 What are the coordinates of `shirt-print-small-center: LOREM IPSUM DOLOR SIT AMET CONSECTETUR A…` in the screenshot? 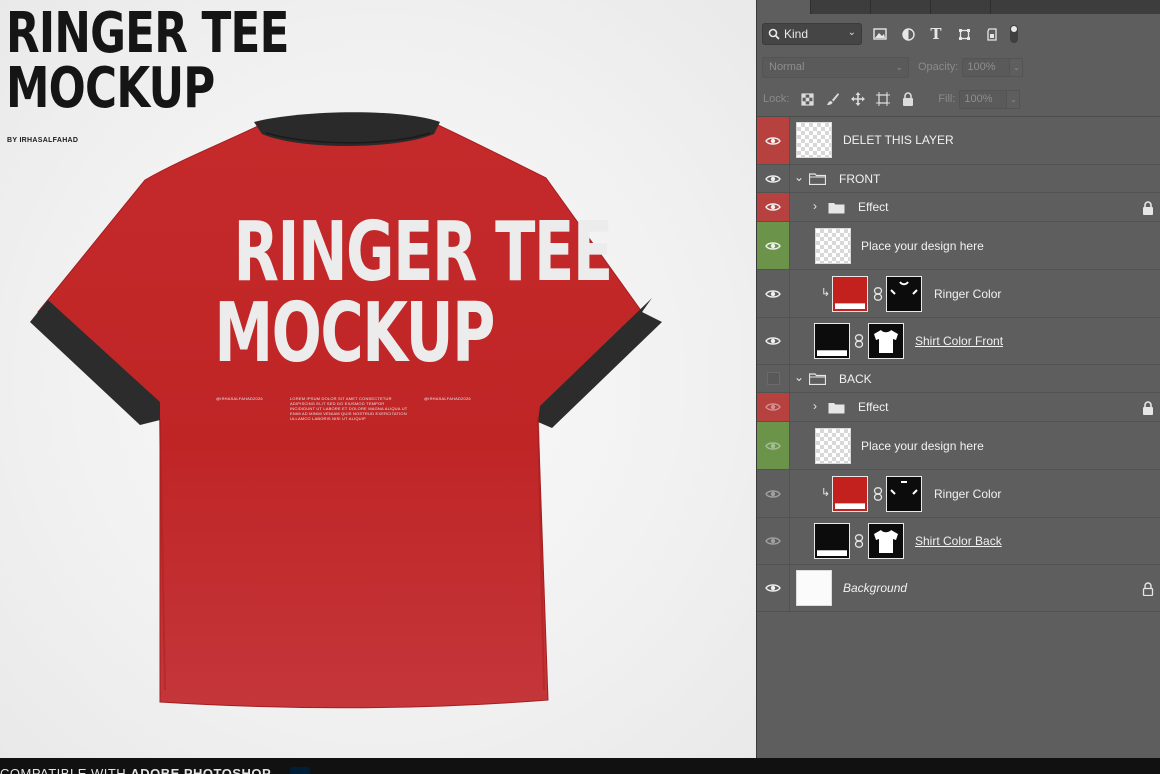 It's located at (349, 408).